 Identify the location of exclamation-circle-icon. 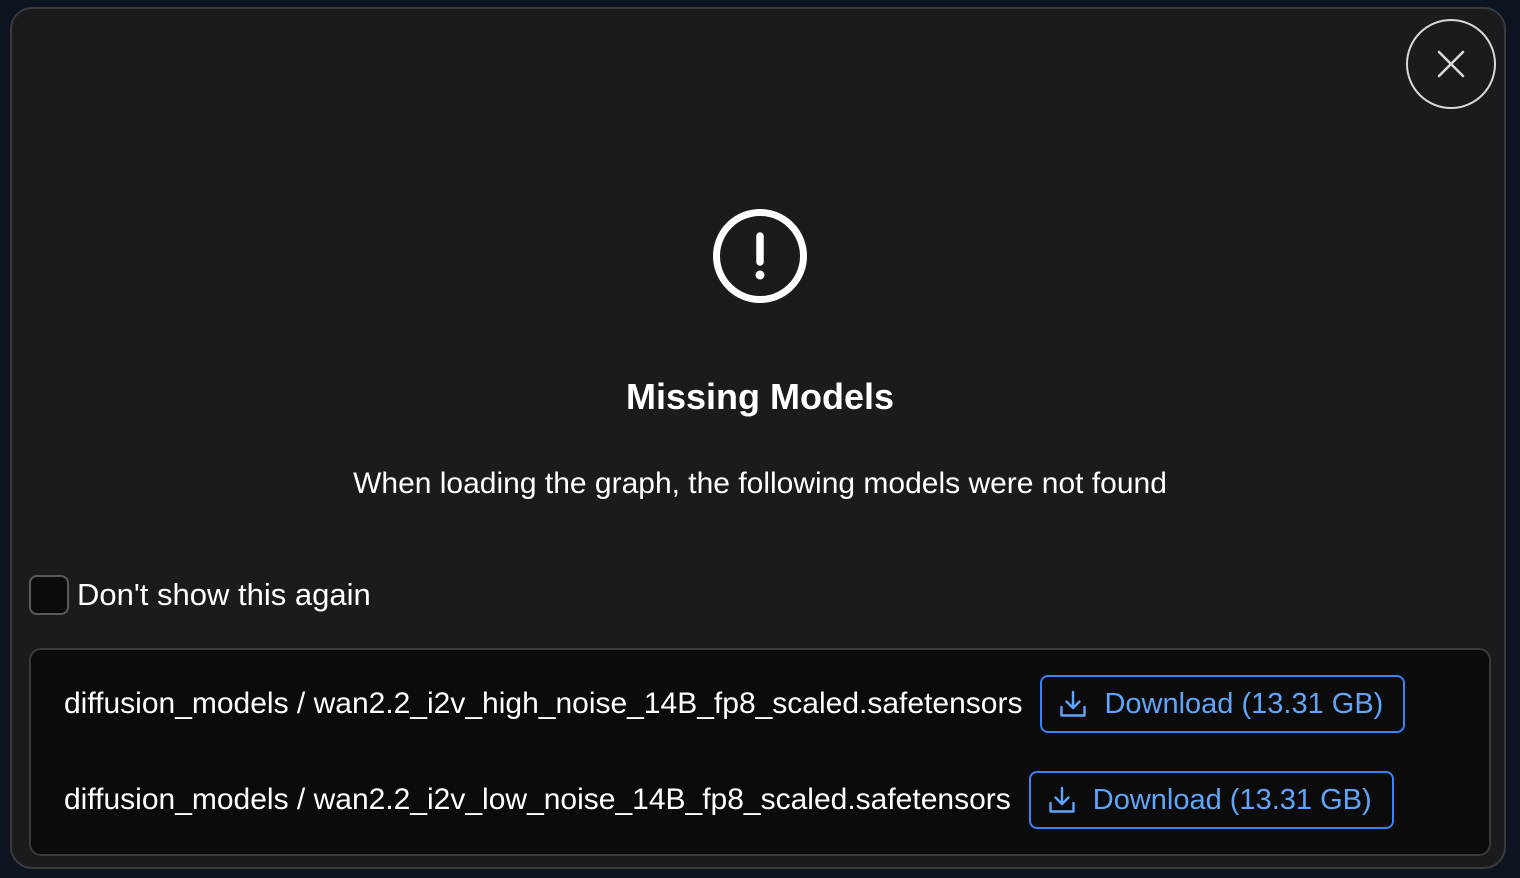
(760, 256).